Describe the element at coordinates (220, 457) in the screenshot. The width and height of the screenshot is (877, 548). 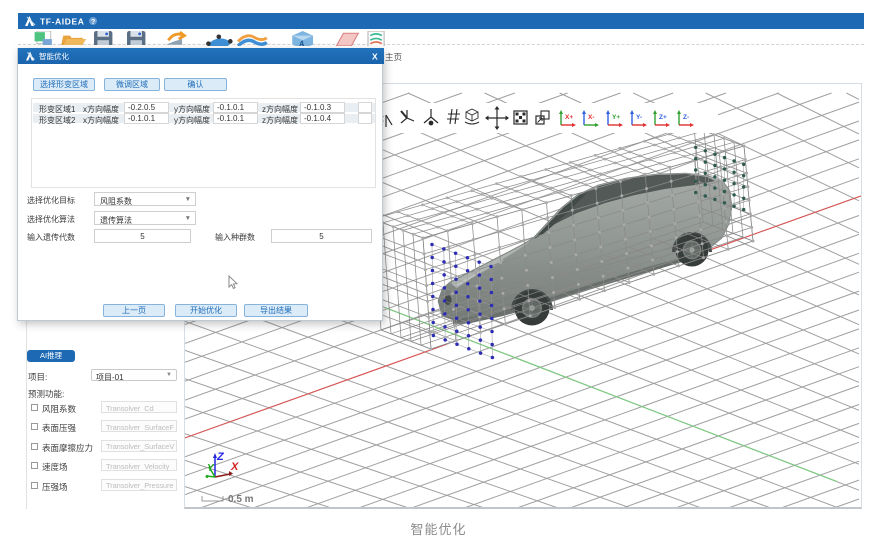
I see `svg-text: Z` at that location.